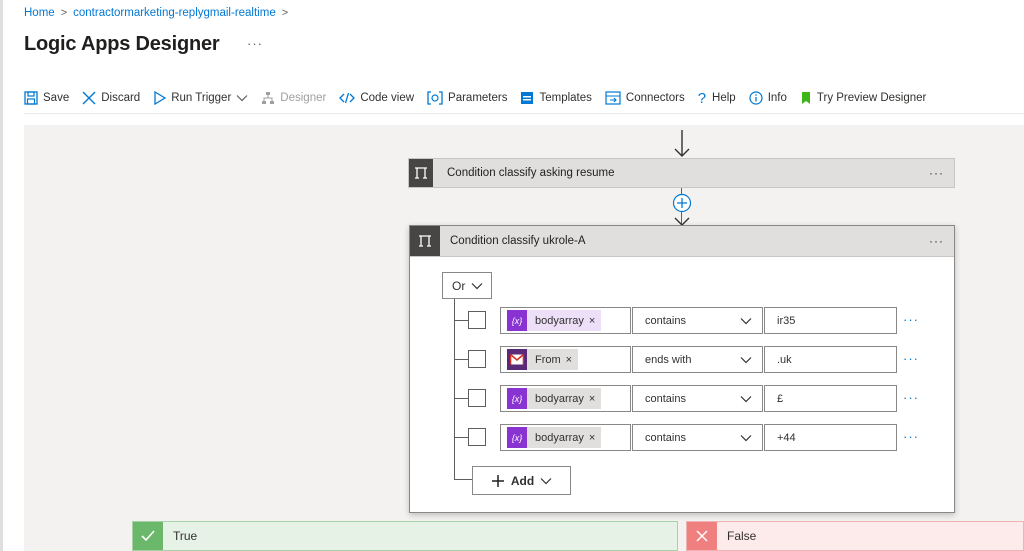  What do you see at coordinates (830, 359) in the screenshot?
I see `condition-right-operand: .uk` at bounding box center [830, 359].